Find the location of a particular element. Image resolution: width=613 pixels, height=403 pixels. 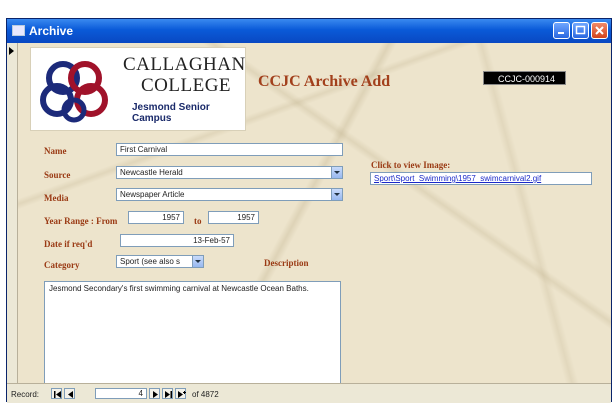

last-record-icon is located at coordinates (168, 394).